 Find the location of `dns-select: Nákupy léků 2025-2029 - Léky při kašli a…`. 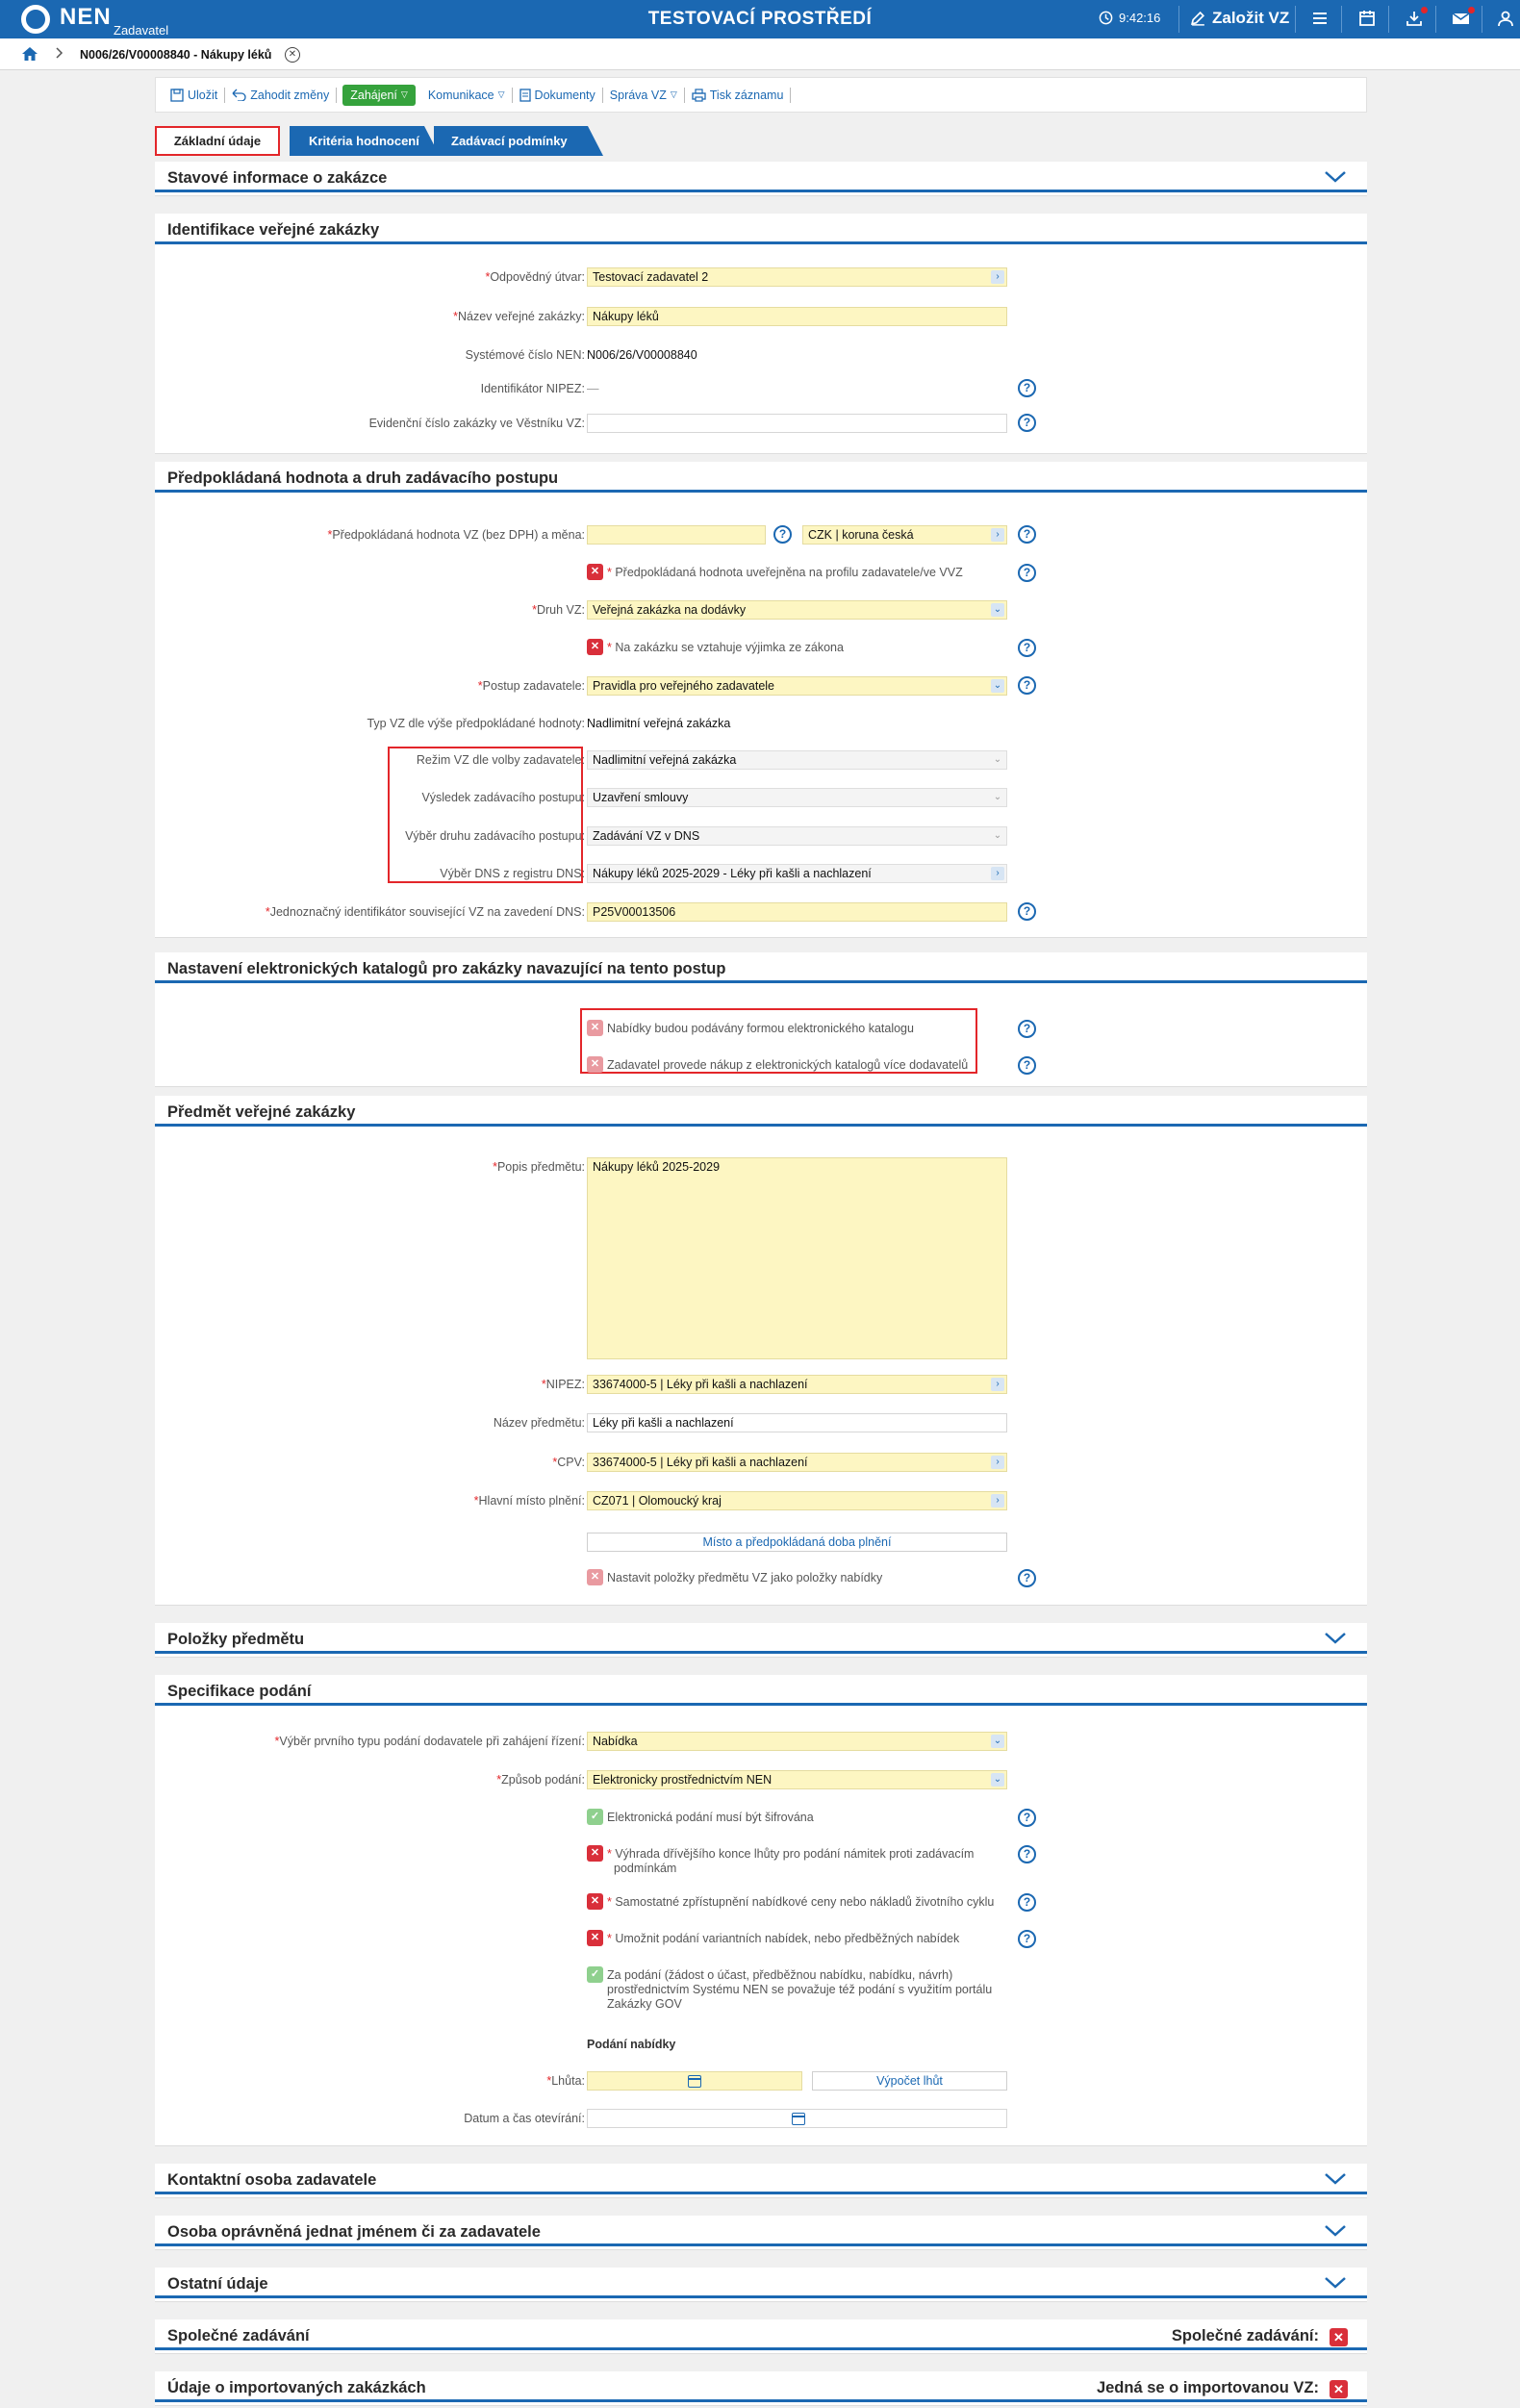

dns-select: Nákupy léků 2025-2029 - Léky při kašli a… is located at coordinates (797, 873).